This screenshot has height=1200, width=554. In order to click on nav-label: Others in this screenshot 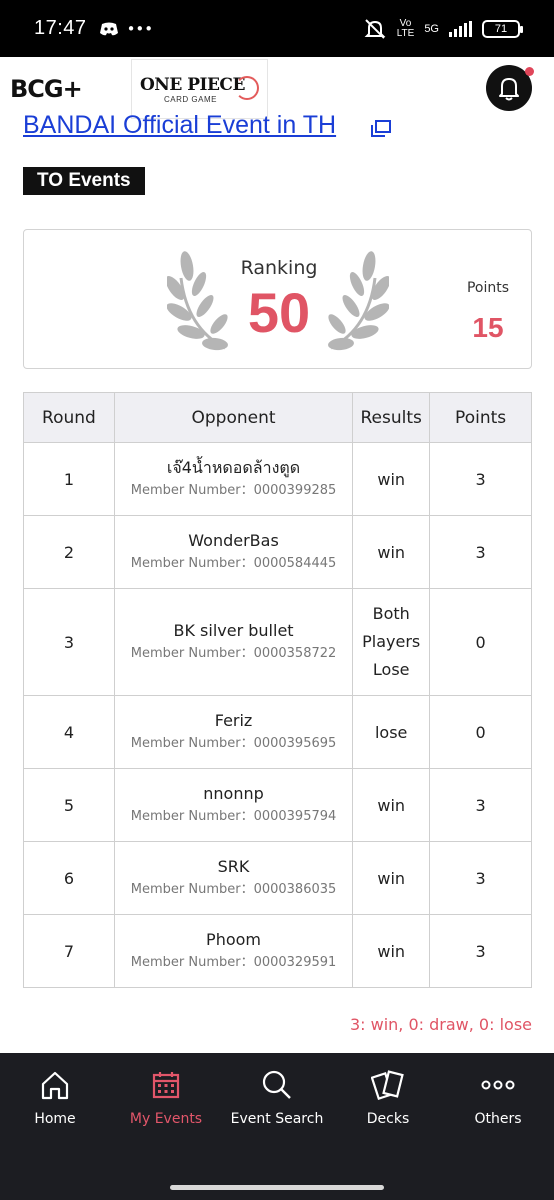, I will do `click(498, 1119)`.